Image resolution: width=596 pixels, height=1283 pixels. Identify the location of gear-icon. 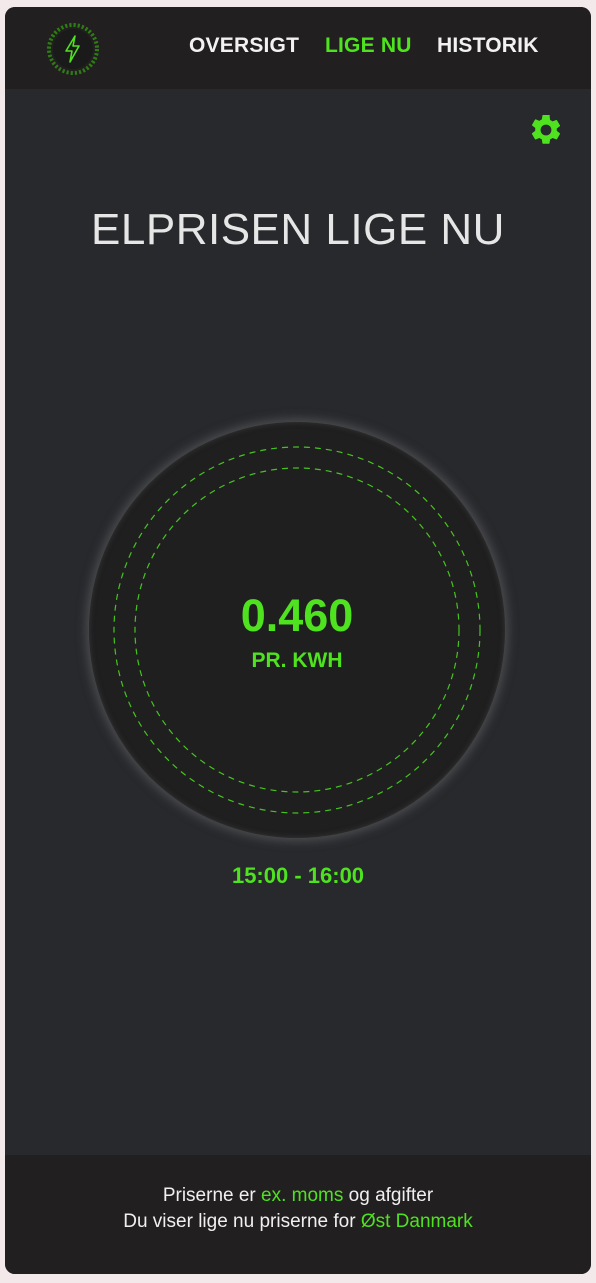
(546, 130).